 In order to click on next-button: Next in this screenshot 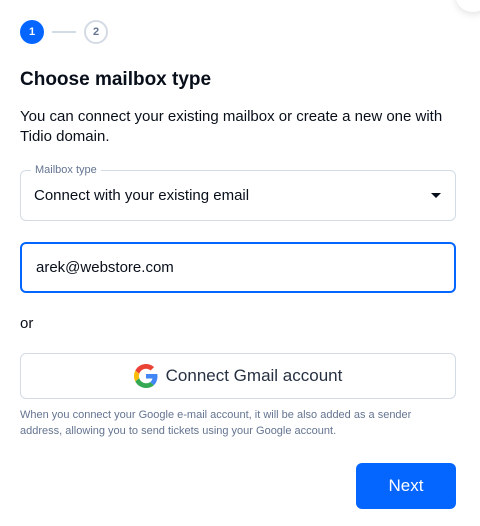, I will do `click(406, 486)`.